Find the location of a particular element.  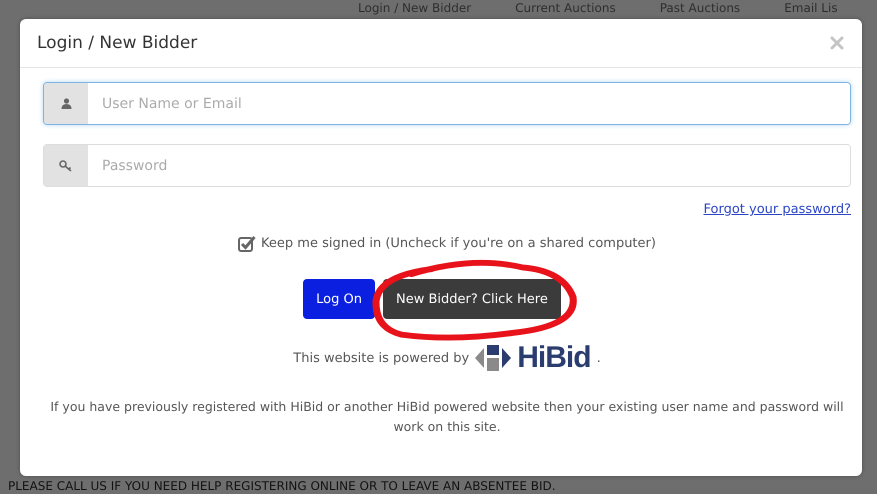

nav-link: Email Lis is located at coordinates (811, 8).